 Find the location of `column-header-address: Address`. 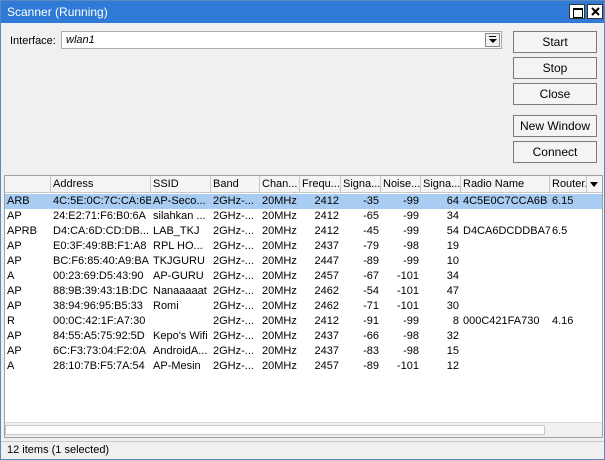

column-header-address: Address is located at coordinates (101, 184).